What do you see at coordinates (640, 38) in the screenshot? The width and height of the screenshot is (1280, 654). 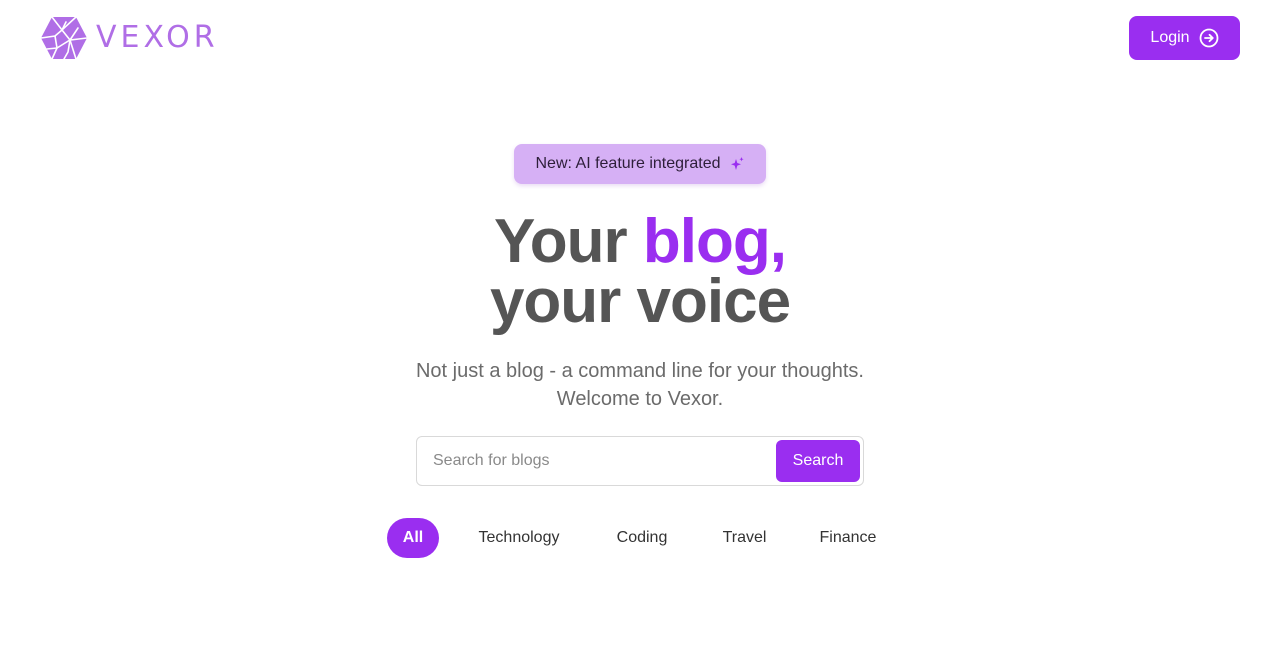 I see `site-header: VEXOR Login` at bounding box center [640, 38].